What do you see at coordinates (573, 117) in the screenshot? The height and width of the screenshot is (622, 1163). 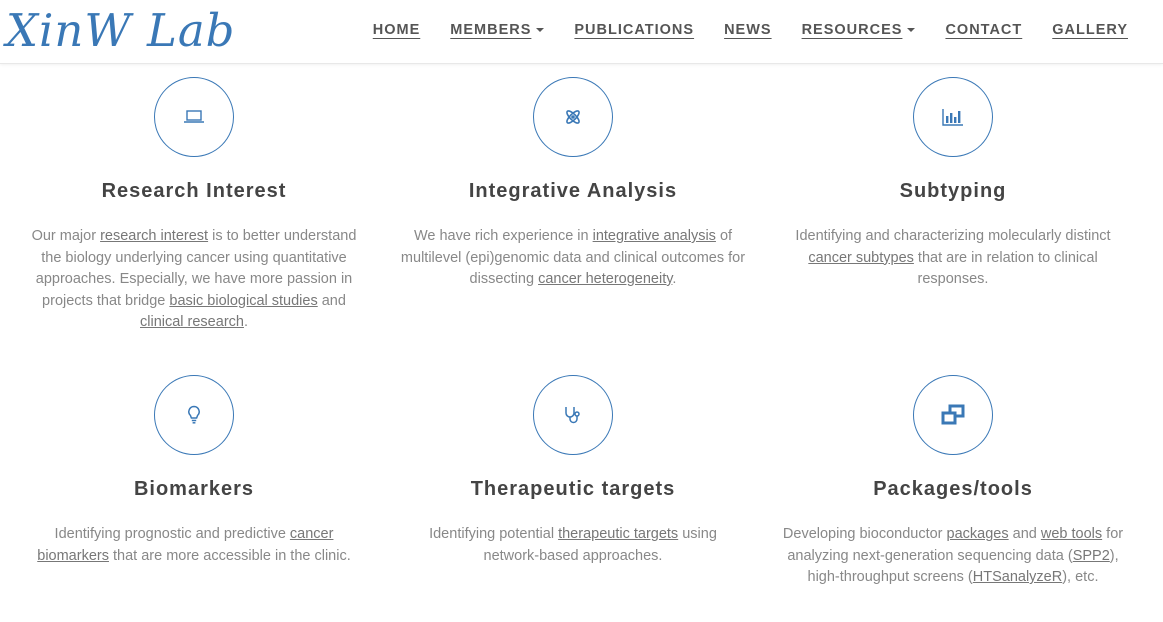 I see `molecule-icon` at bounding box center [573, 117].